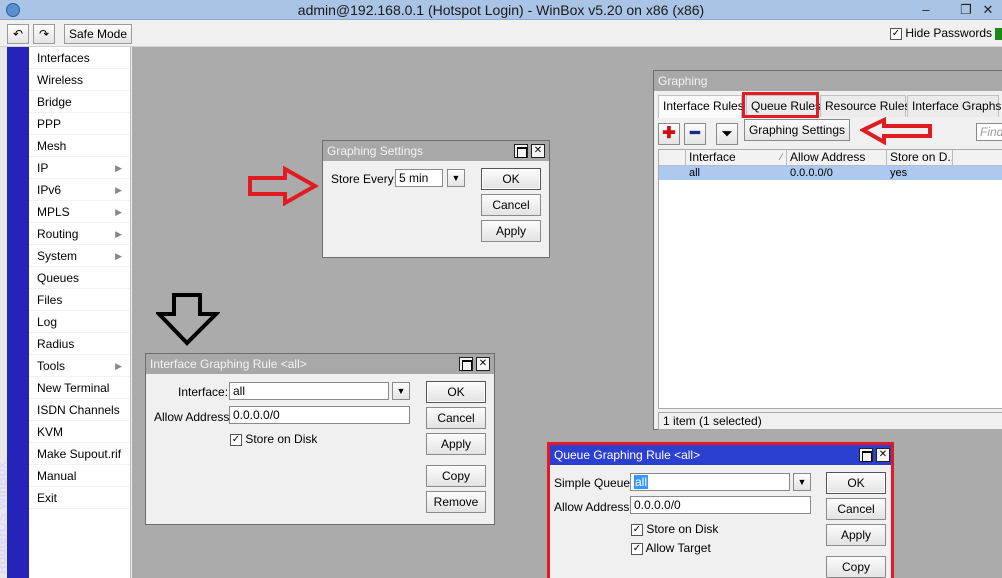  Describe the element at coordinates (4, 517) in the screenshot. I see `vertical-brand-text: RouterOS WinBox` at that location.